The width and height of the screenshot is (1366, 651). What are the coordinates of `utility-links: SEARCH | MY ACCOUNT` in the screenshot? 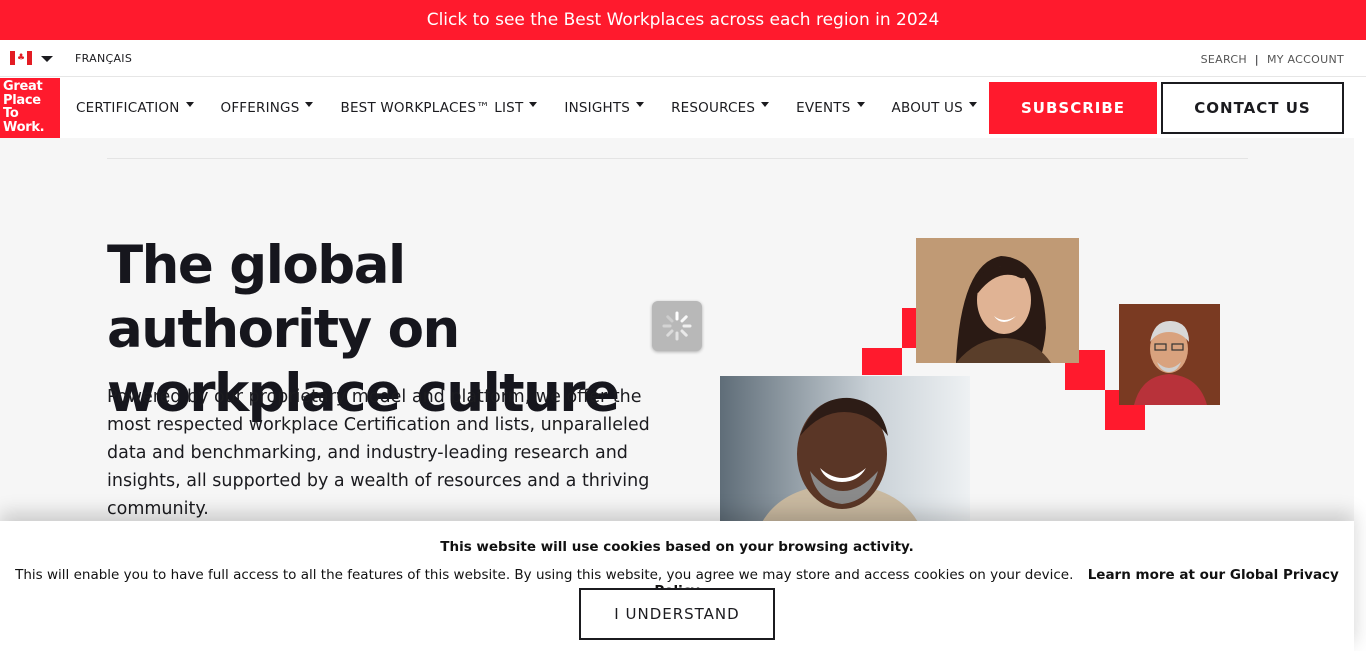 It's located at (1272, 59).